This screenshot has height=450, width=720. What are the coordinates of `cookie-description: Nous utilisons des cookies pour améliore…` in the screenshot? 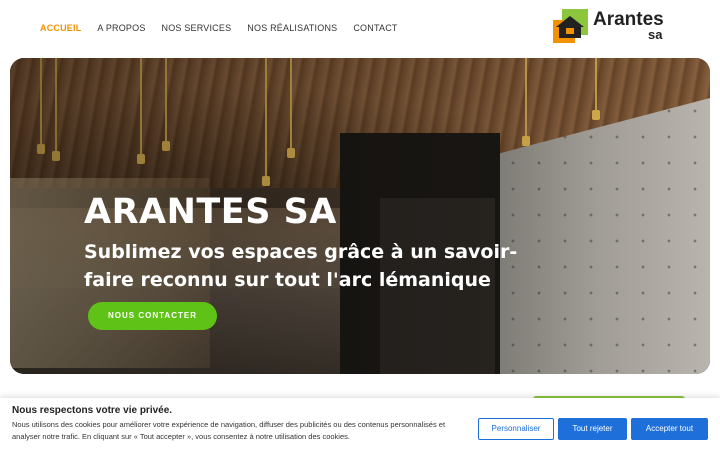 It's located at (229, 430).